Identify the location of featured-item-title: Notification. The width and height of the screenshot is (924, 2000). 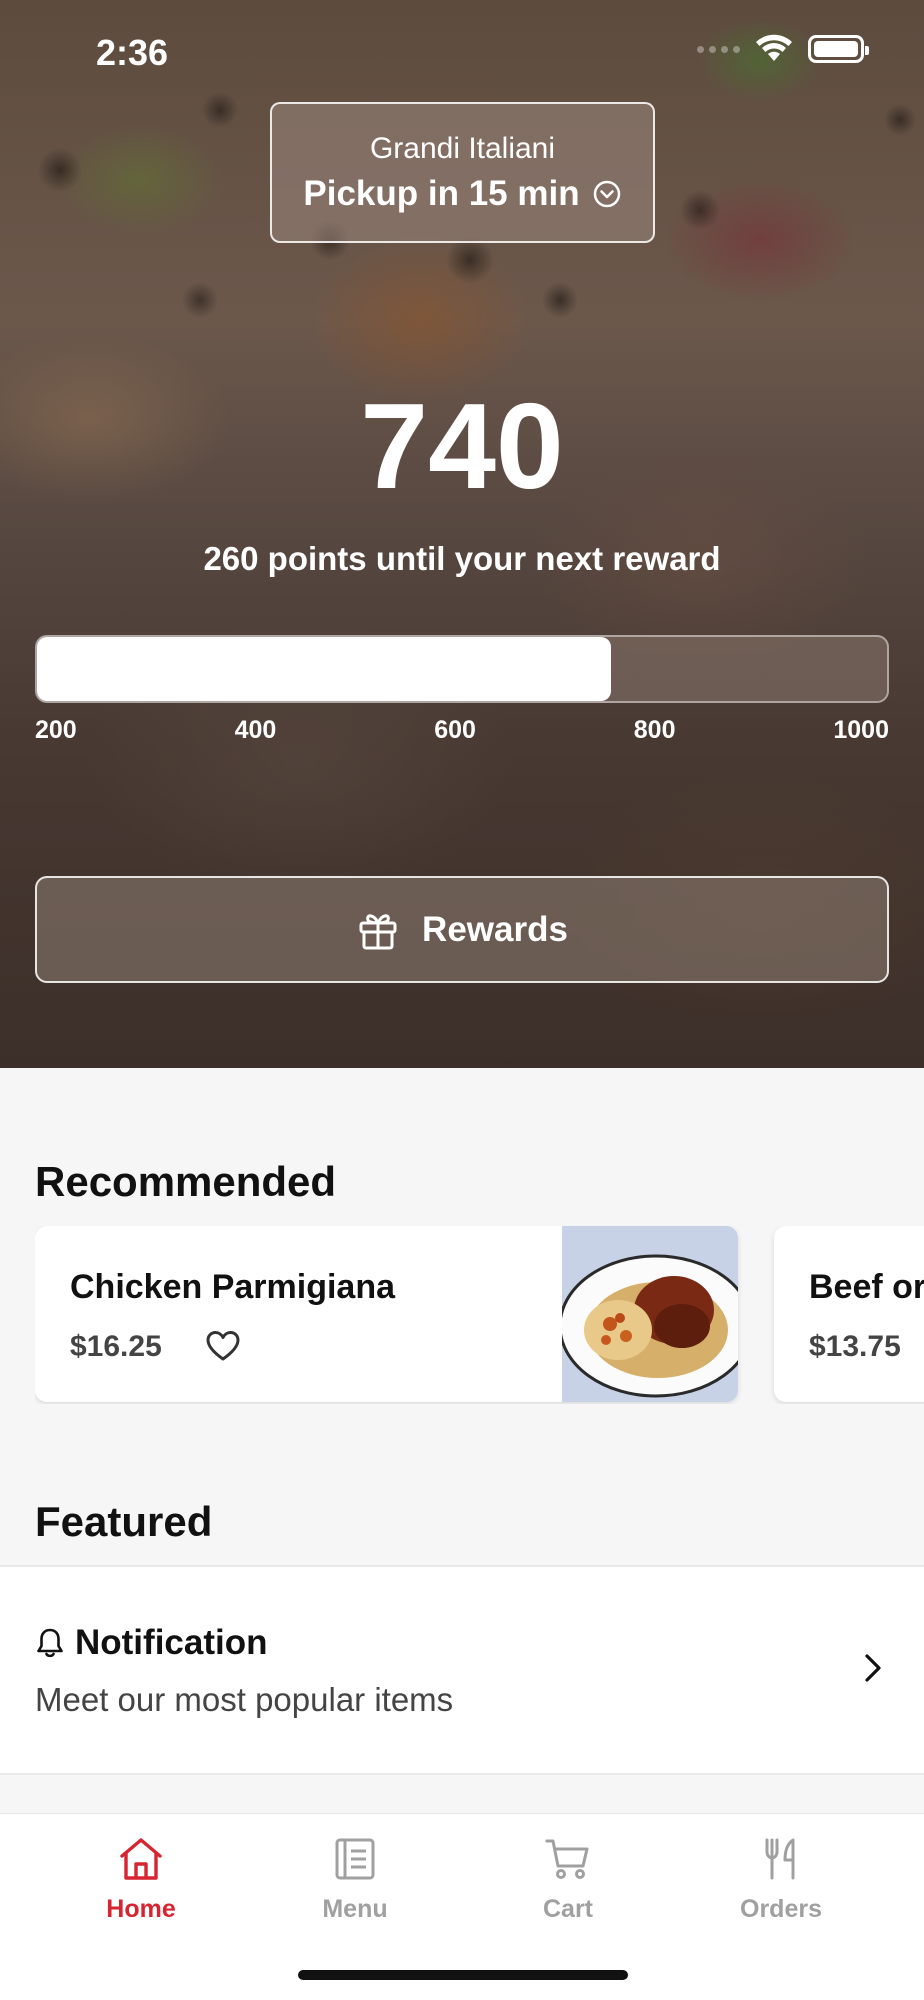
(171, 1642).